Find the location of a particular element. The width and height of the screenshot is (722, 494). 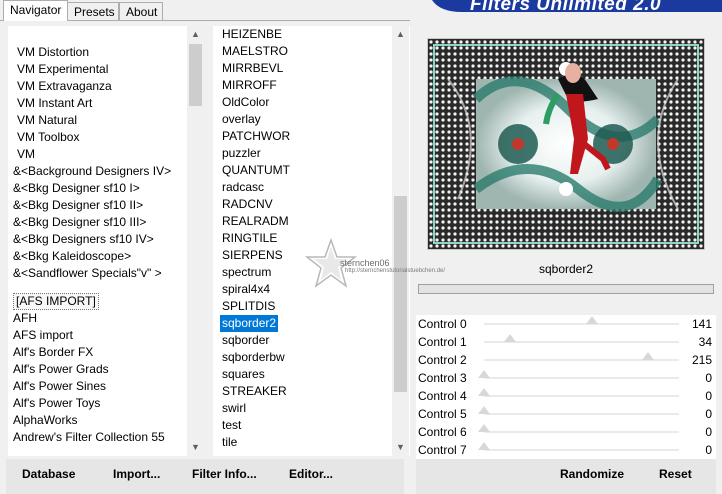

category-item: VM Toolbox is located at coordinates (48, 137).